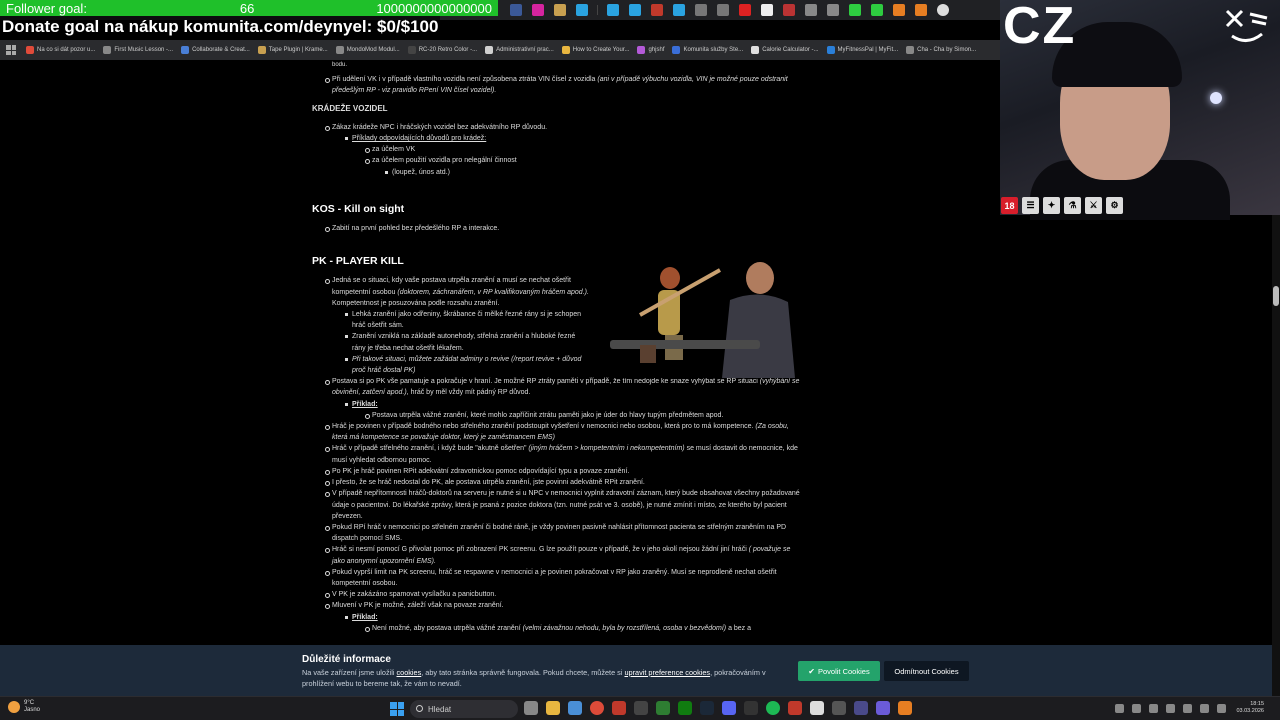  What do you see at coordinates (839, 708) in the screenshot?
I see `settings-icon` at bounding box center [839, 708].